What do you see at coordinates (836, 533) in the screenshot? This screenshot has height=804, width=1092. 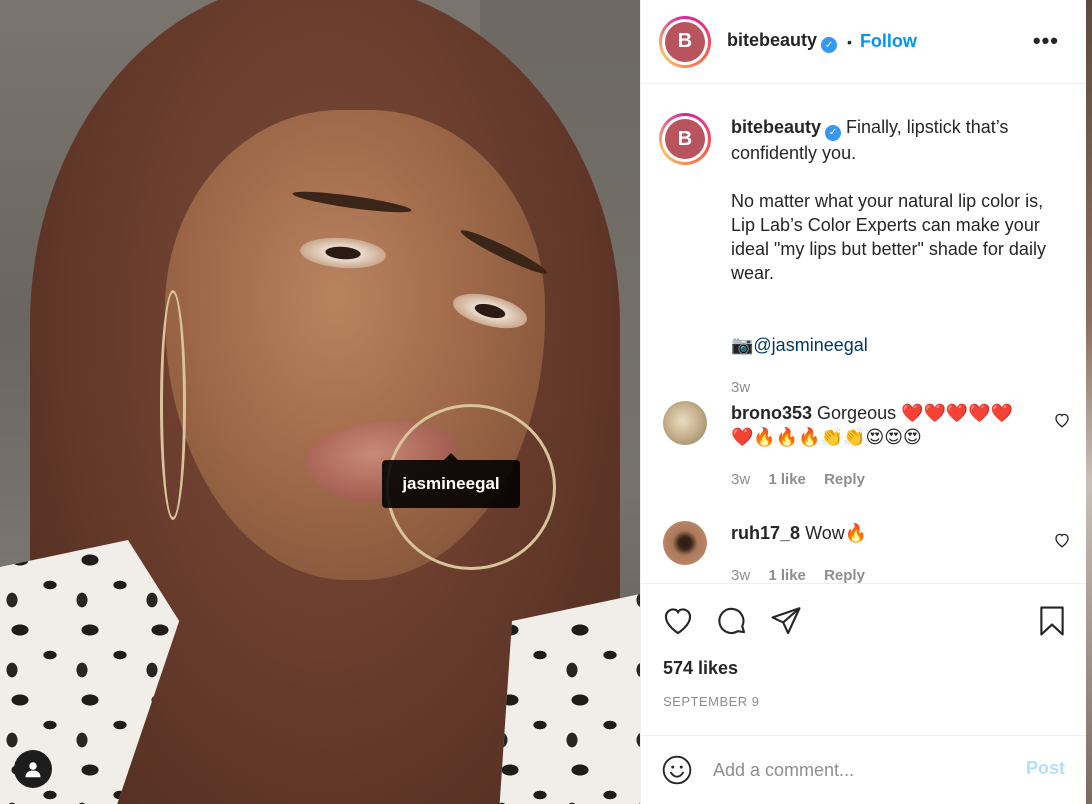 I see `comment-body: Wow🔥` at bounding box center [836, 533].